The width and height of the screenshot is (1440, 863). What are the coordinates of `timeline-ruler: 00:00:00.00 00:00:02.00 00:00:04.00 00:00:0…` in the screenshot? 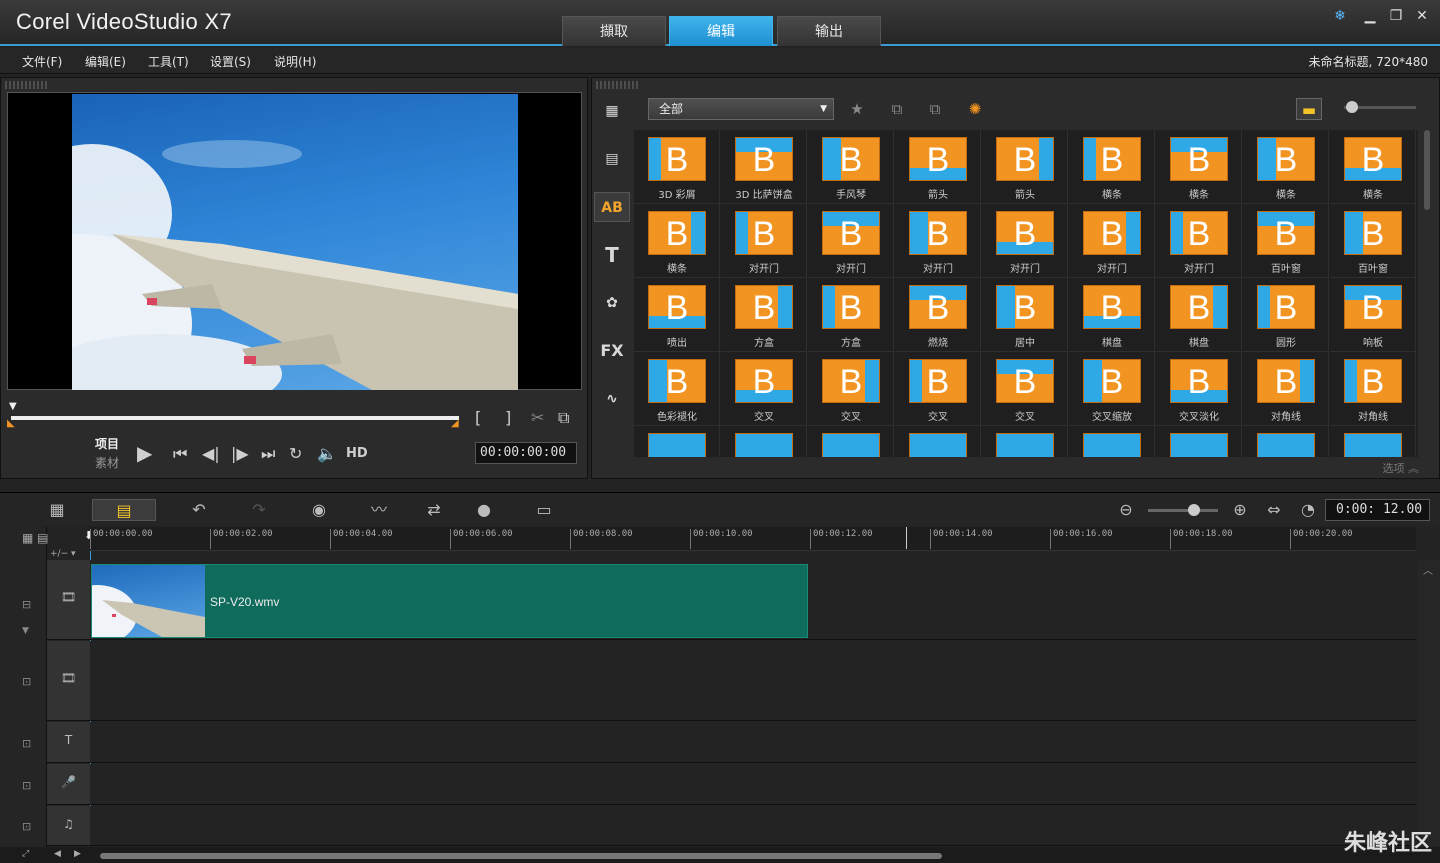 It's located at (753, 539).